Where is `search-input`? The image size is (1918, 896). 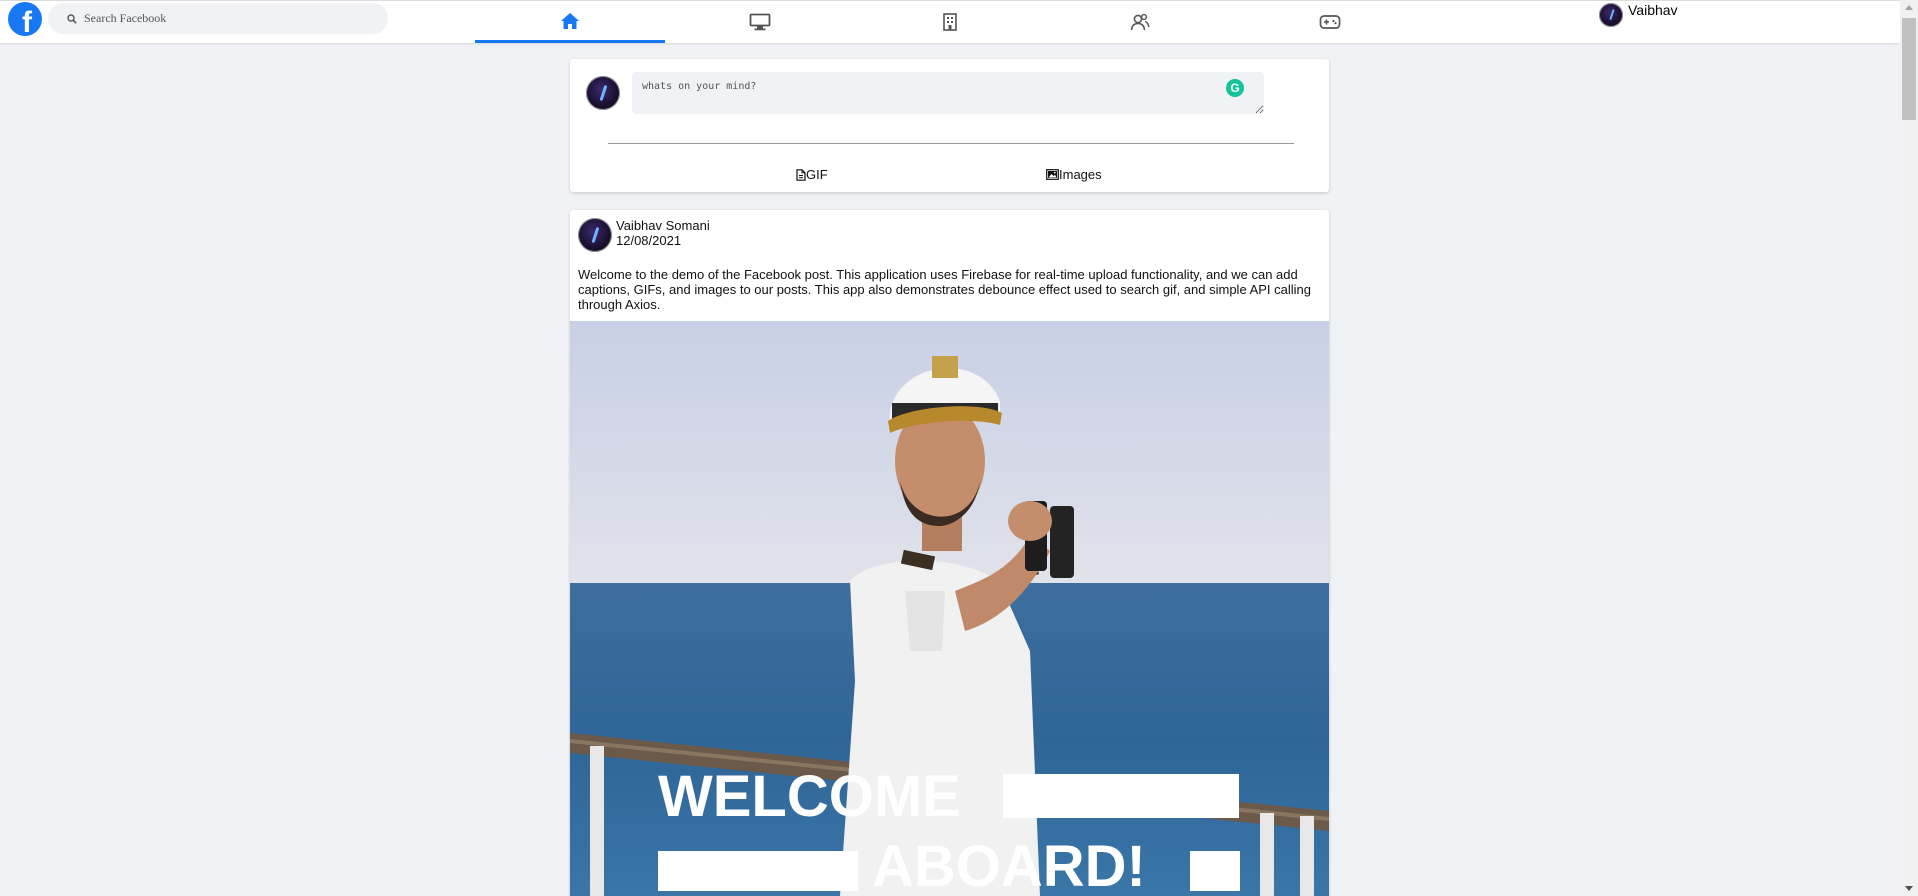
search-input is located at coordinates (224, 18).